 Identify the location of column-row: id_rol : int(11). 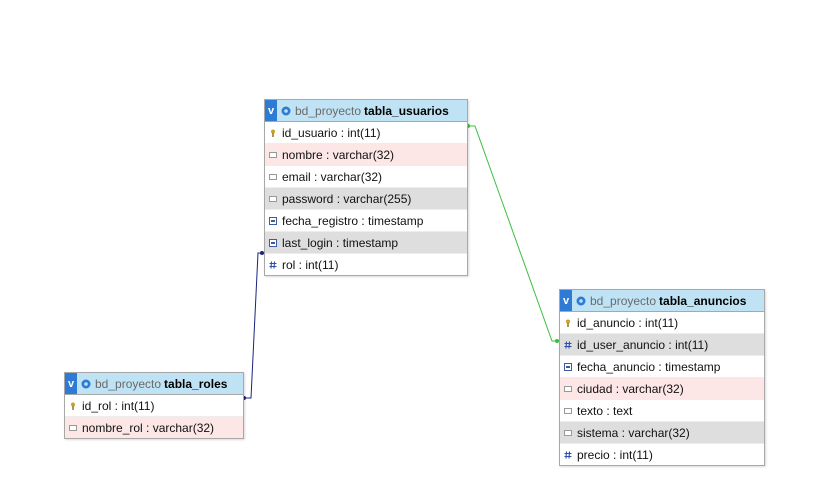
(154, 406).